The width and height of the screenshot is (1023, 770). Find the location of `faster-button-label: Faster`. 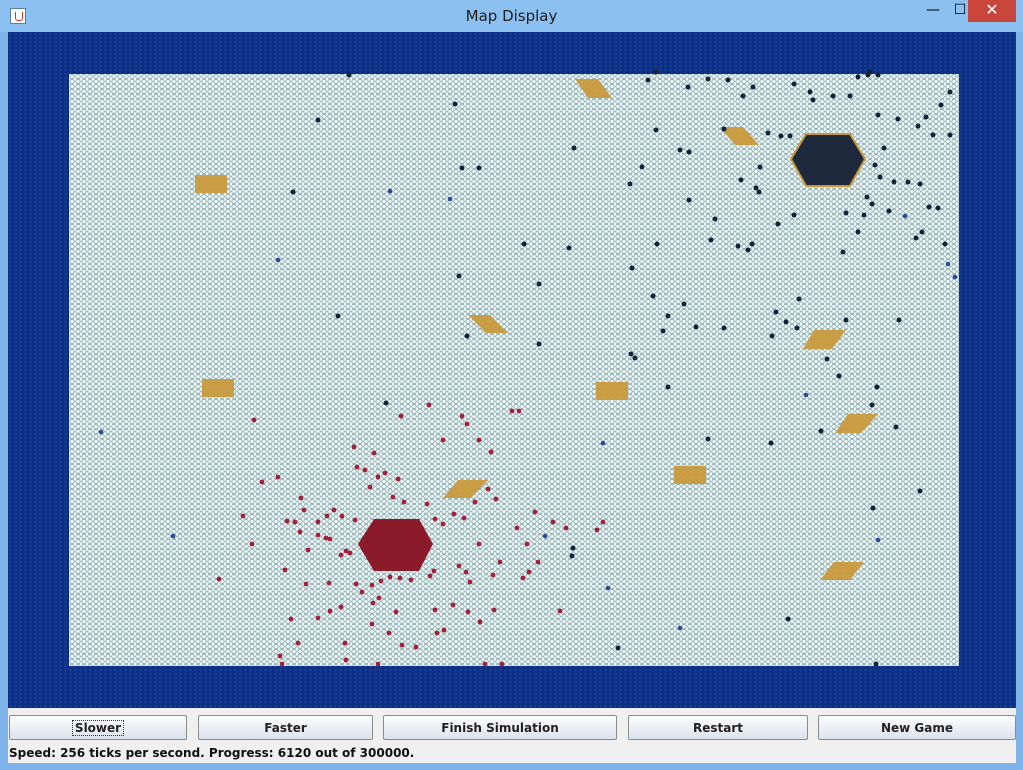

faster-button-label: Faster is located at coordinates (285, 728).